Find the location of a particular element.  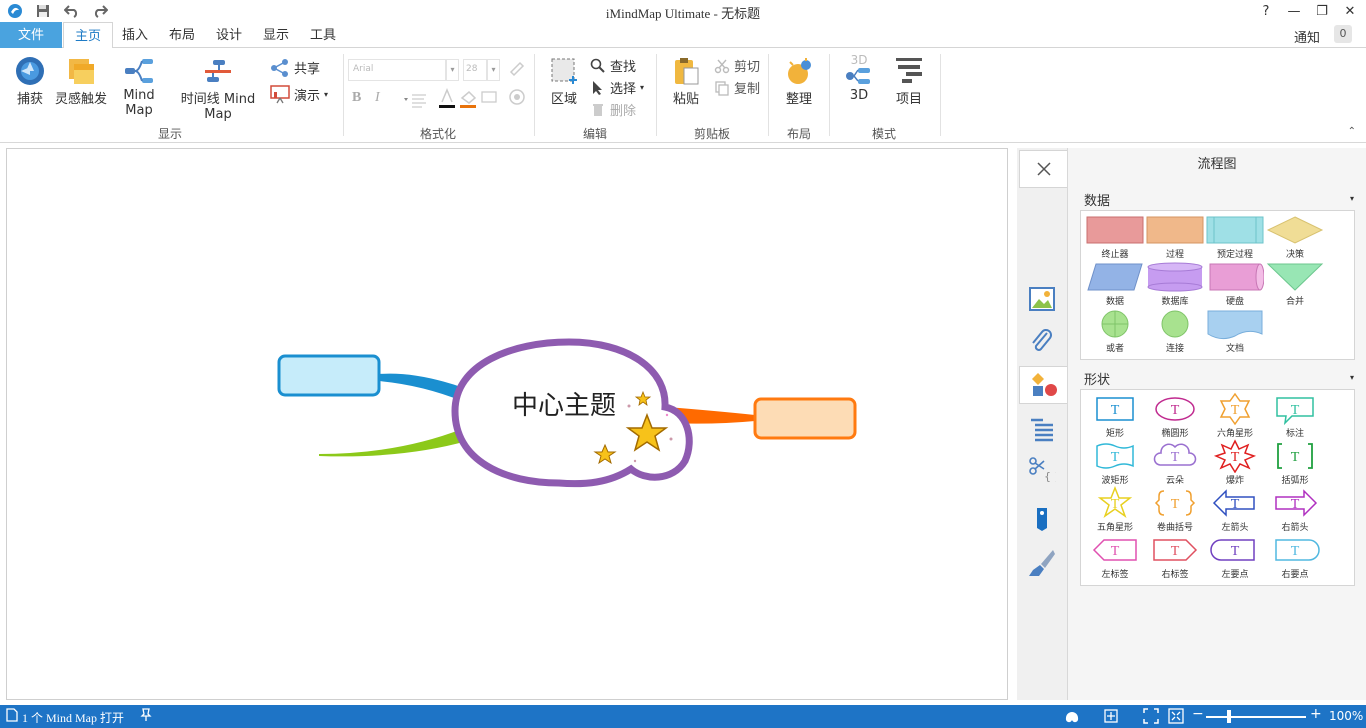

shape-item: T 左标签 is located at coordinates (1115, 556).